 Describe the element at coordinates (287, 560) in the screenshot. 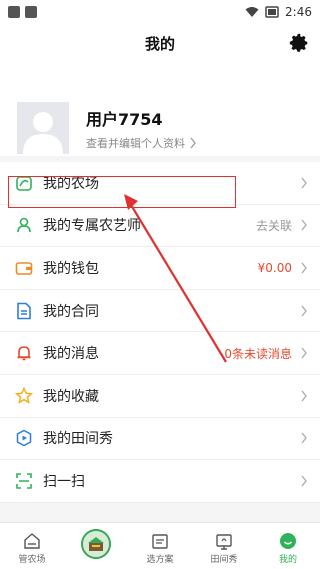

I see `tab-label: 我的` at that location.